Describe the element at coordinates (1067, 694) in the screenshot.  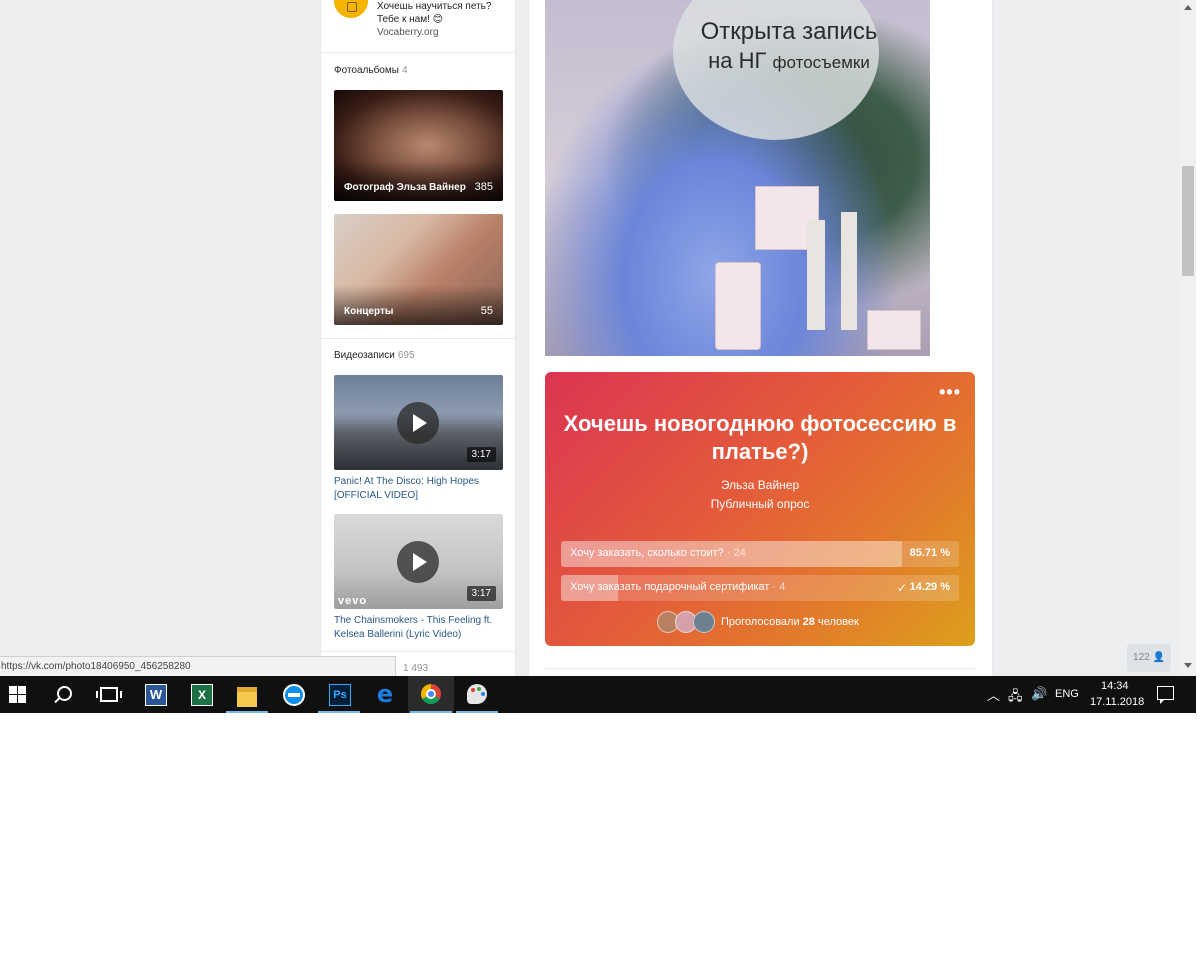
I see `input-language: ENG` at that location.